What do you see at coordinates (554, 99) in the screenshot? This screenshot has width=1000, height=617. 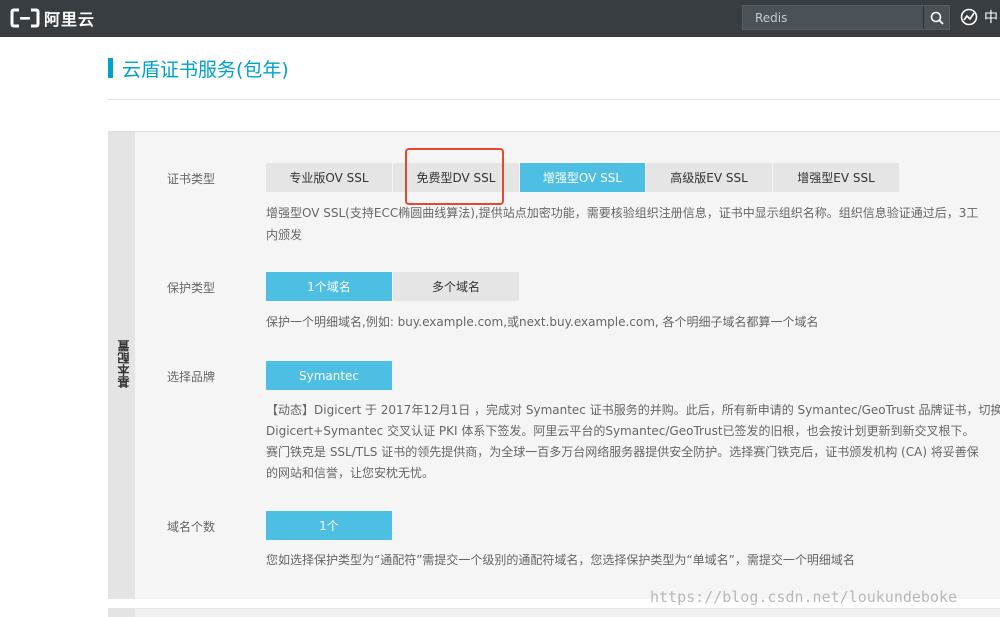 I see `title-divider` at bounding box center [554, 99].